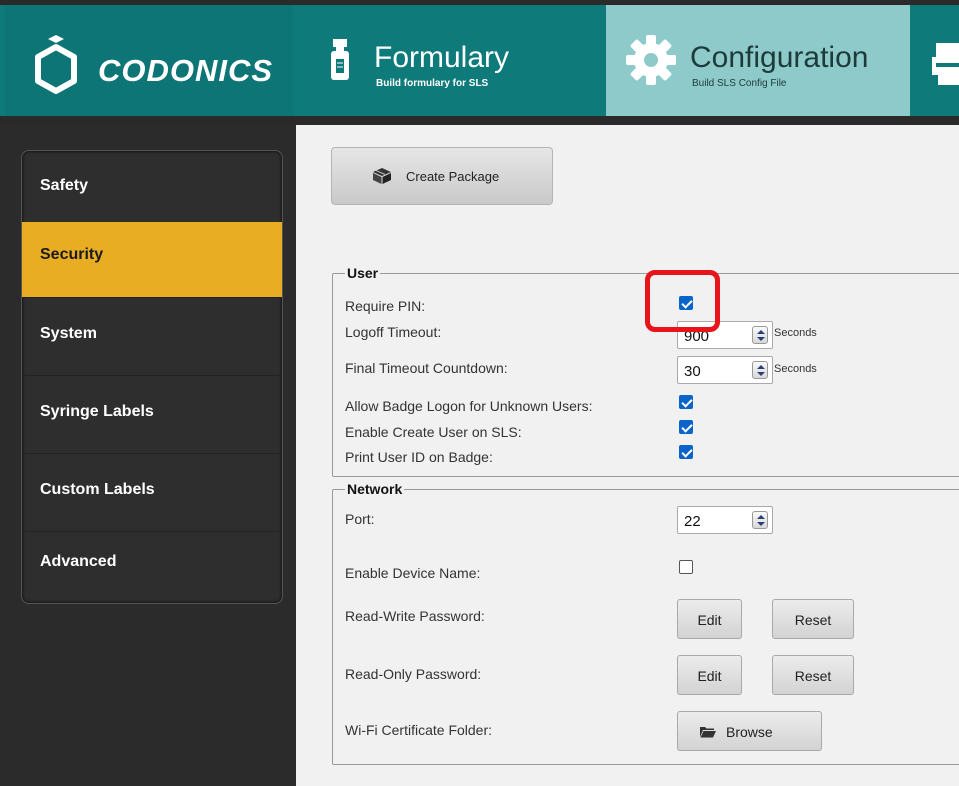 The height and width of the screenshot is (786, 959). I want to click on brand-logo: CODONICS, so click(149, 60).